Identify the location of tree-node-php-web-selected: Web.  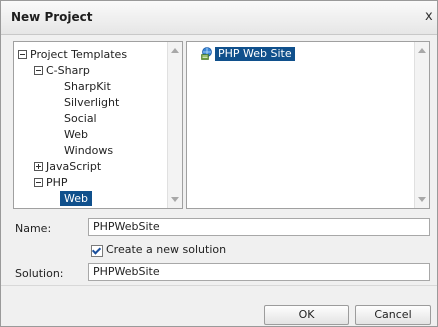
(76, 198).